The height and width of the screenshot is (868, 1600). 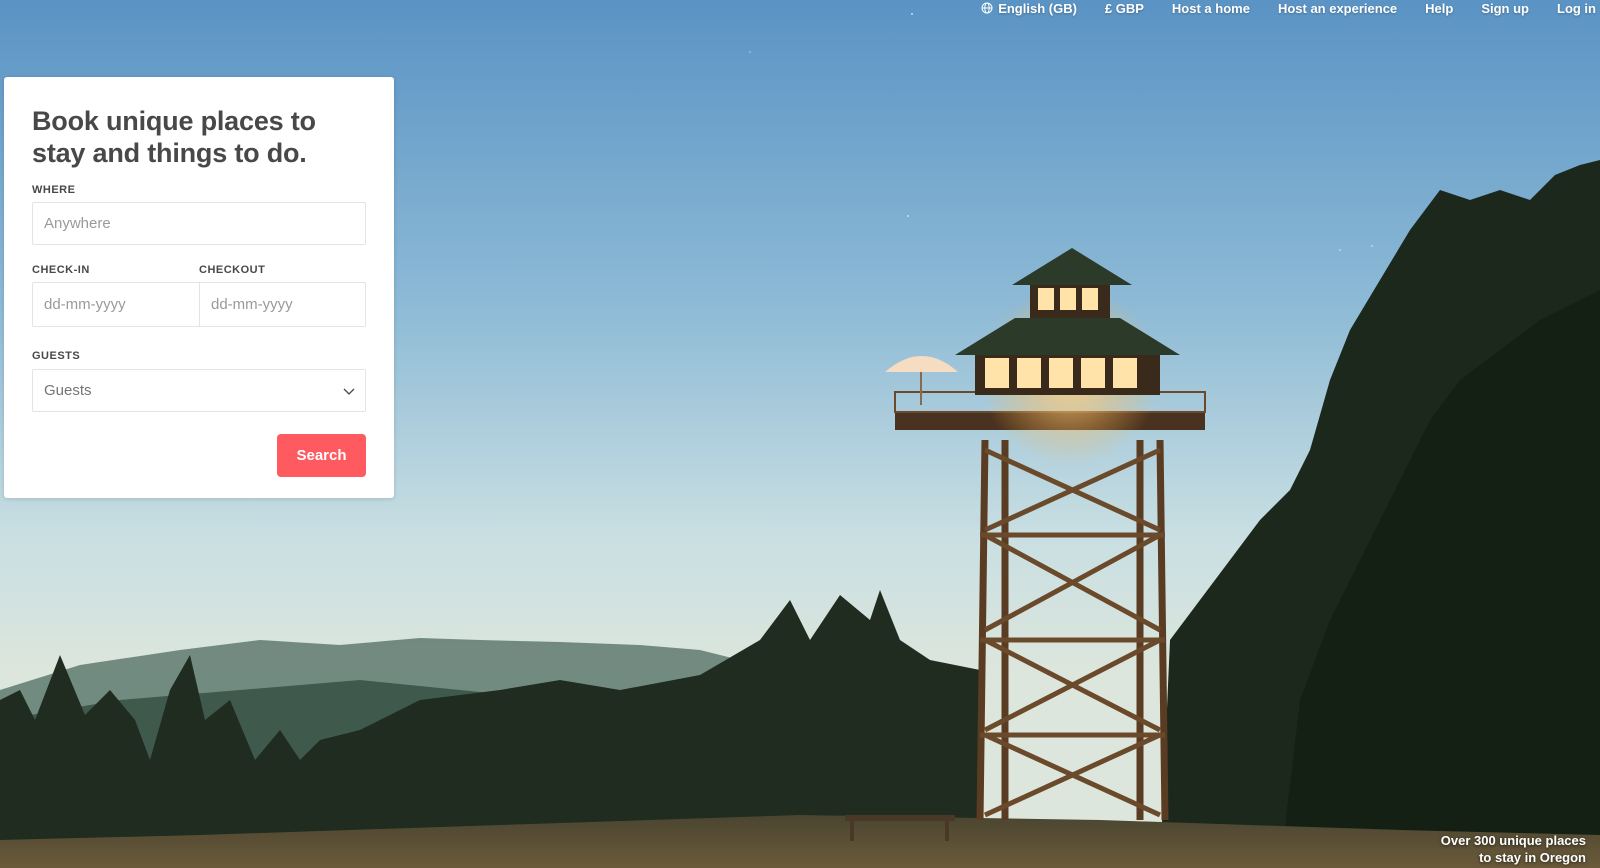 I want to click on nav-login: Log in, so click(x=1576, y=8).